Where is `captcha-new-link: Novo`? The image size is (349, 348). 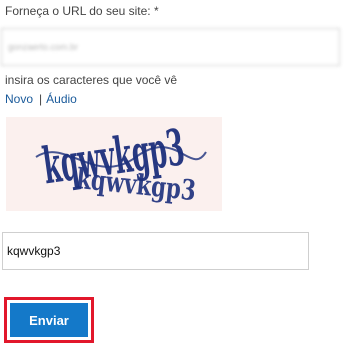 captcha-new-link: Novo is located at coordinates (19, 99).